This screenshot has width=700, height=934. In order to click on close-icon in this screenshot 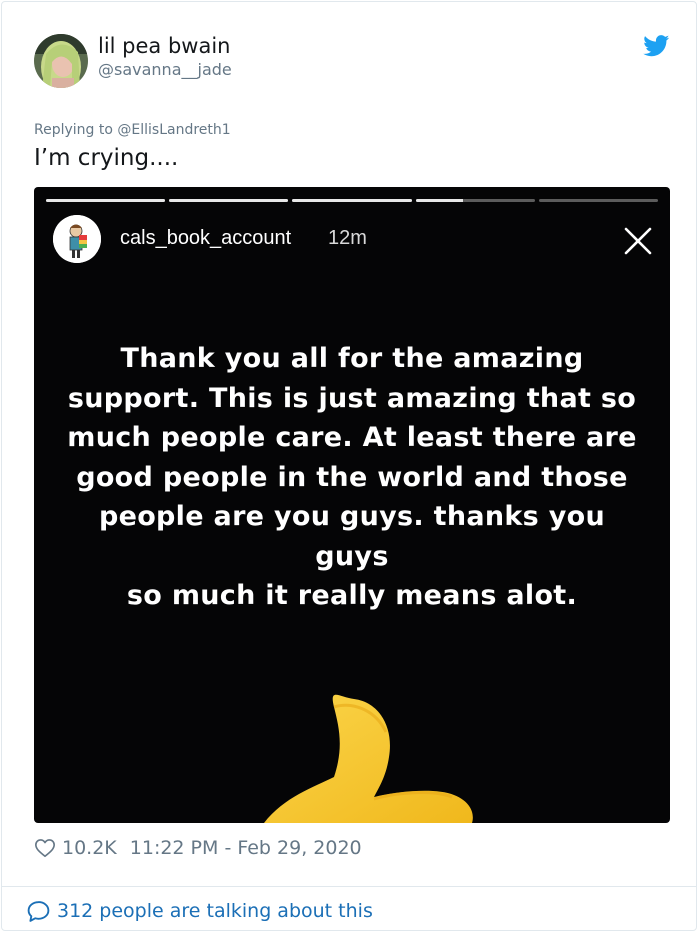, I will do `click(638, 241)`.